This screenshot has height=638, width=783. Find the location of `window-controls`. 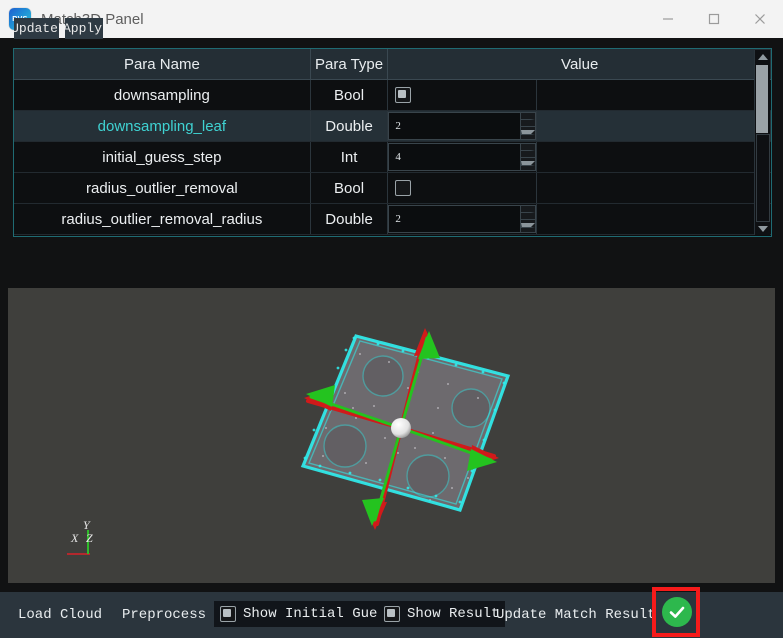

window-controls is located at coordinates (714, 19).